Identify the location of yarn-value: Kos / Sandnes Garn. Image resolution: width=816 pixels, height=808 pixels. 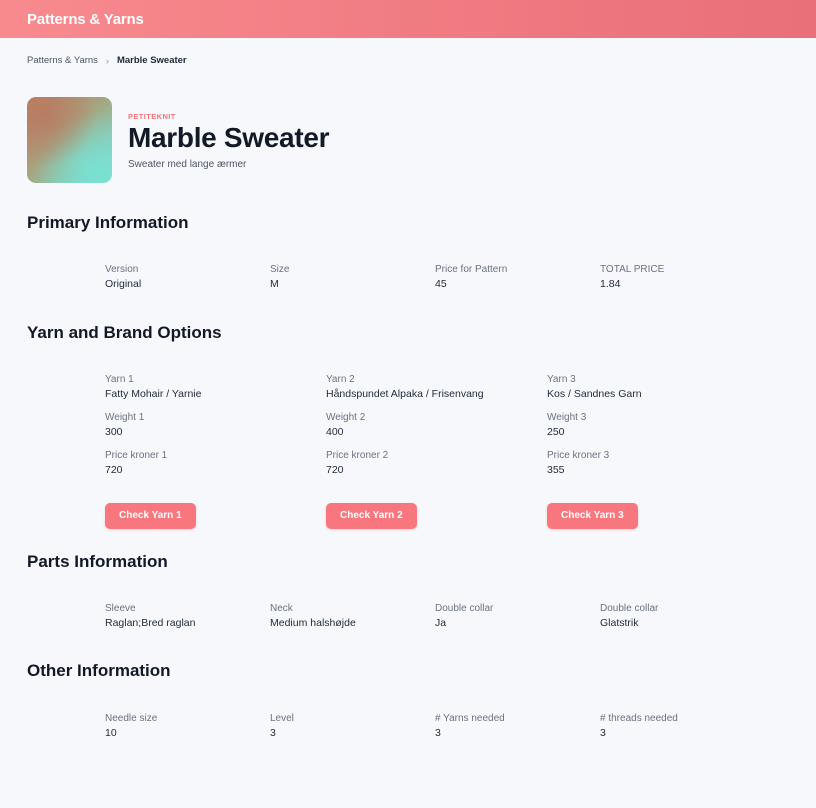
(594, 394).